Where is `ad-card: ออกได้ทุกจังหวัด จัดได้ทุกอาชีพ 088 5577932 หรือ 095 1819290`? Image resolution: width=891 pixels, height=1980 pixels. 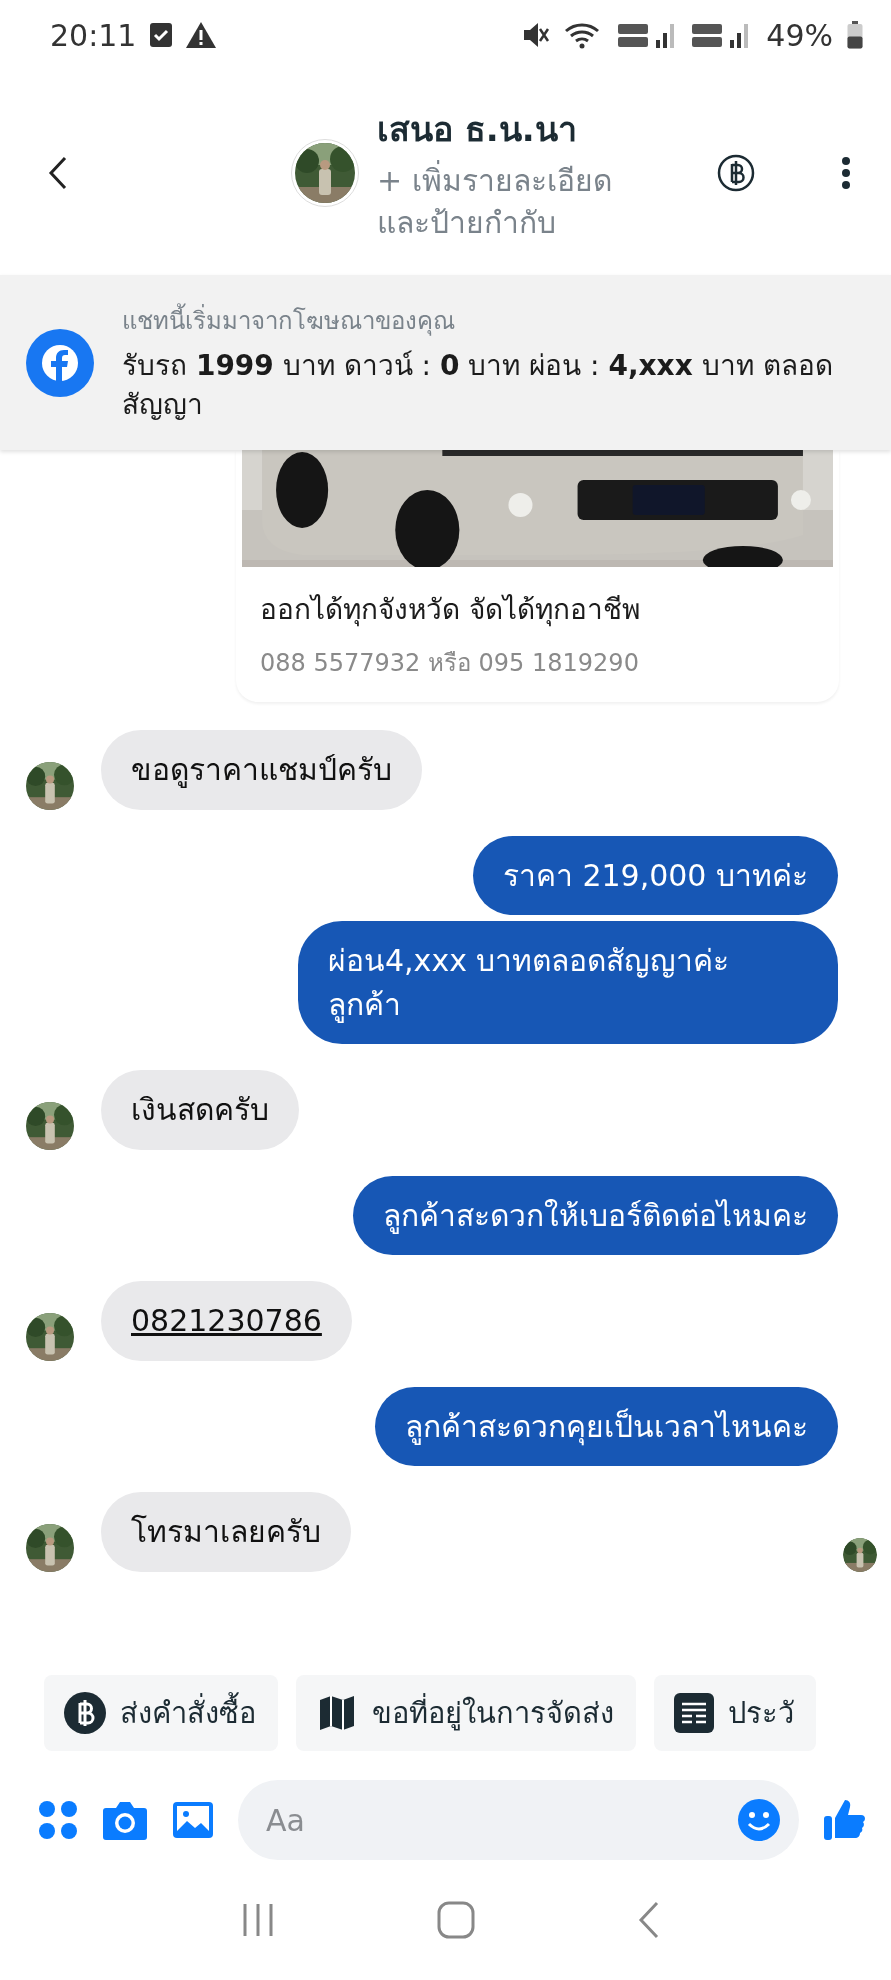
ad-card: ออกได้ทุกจังหวัด จัดได้ทุกอาชีพ 088 5577932 หรือ 095 1819290 is located at coordinates (537, 576).